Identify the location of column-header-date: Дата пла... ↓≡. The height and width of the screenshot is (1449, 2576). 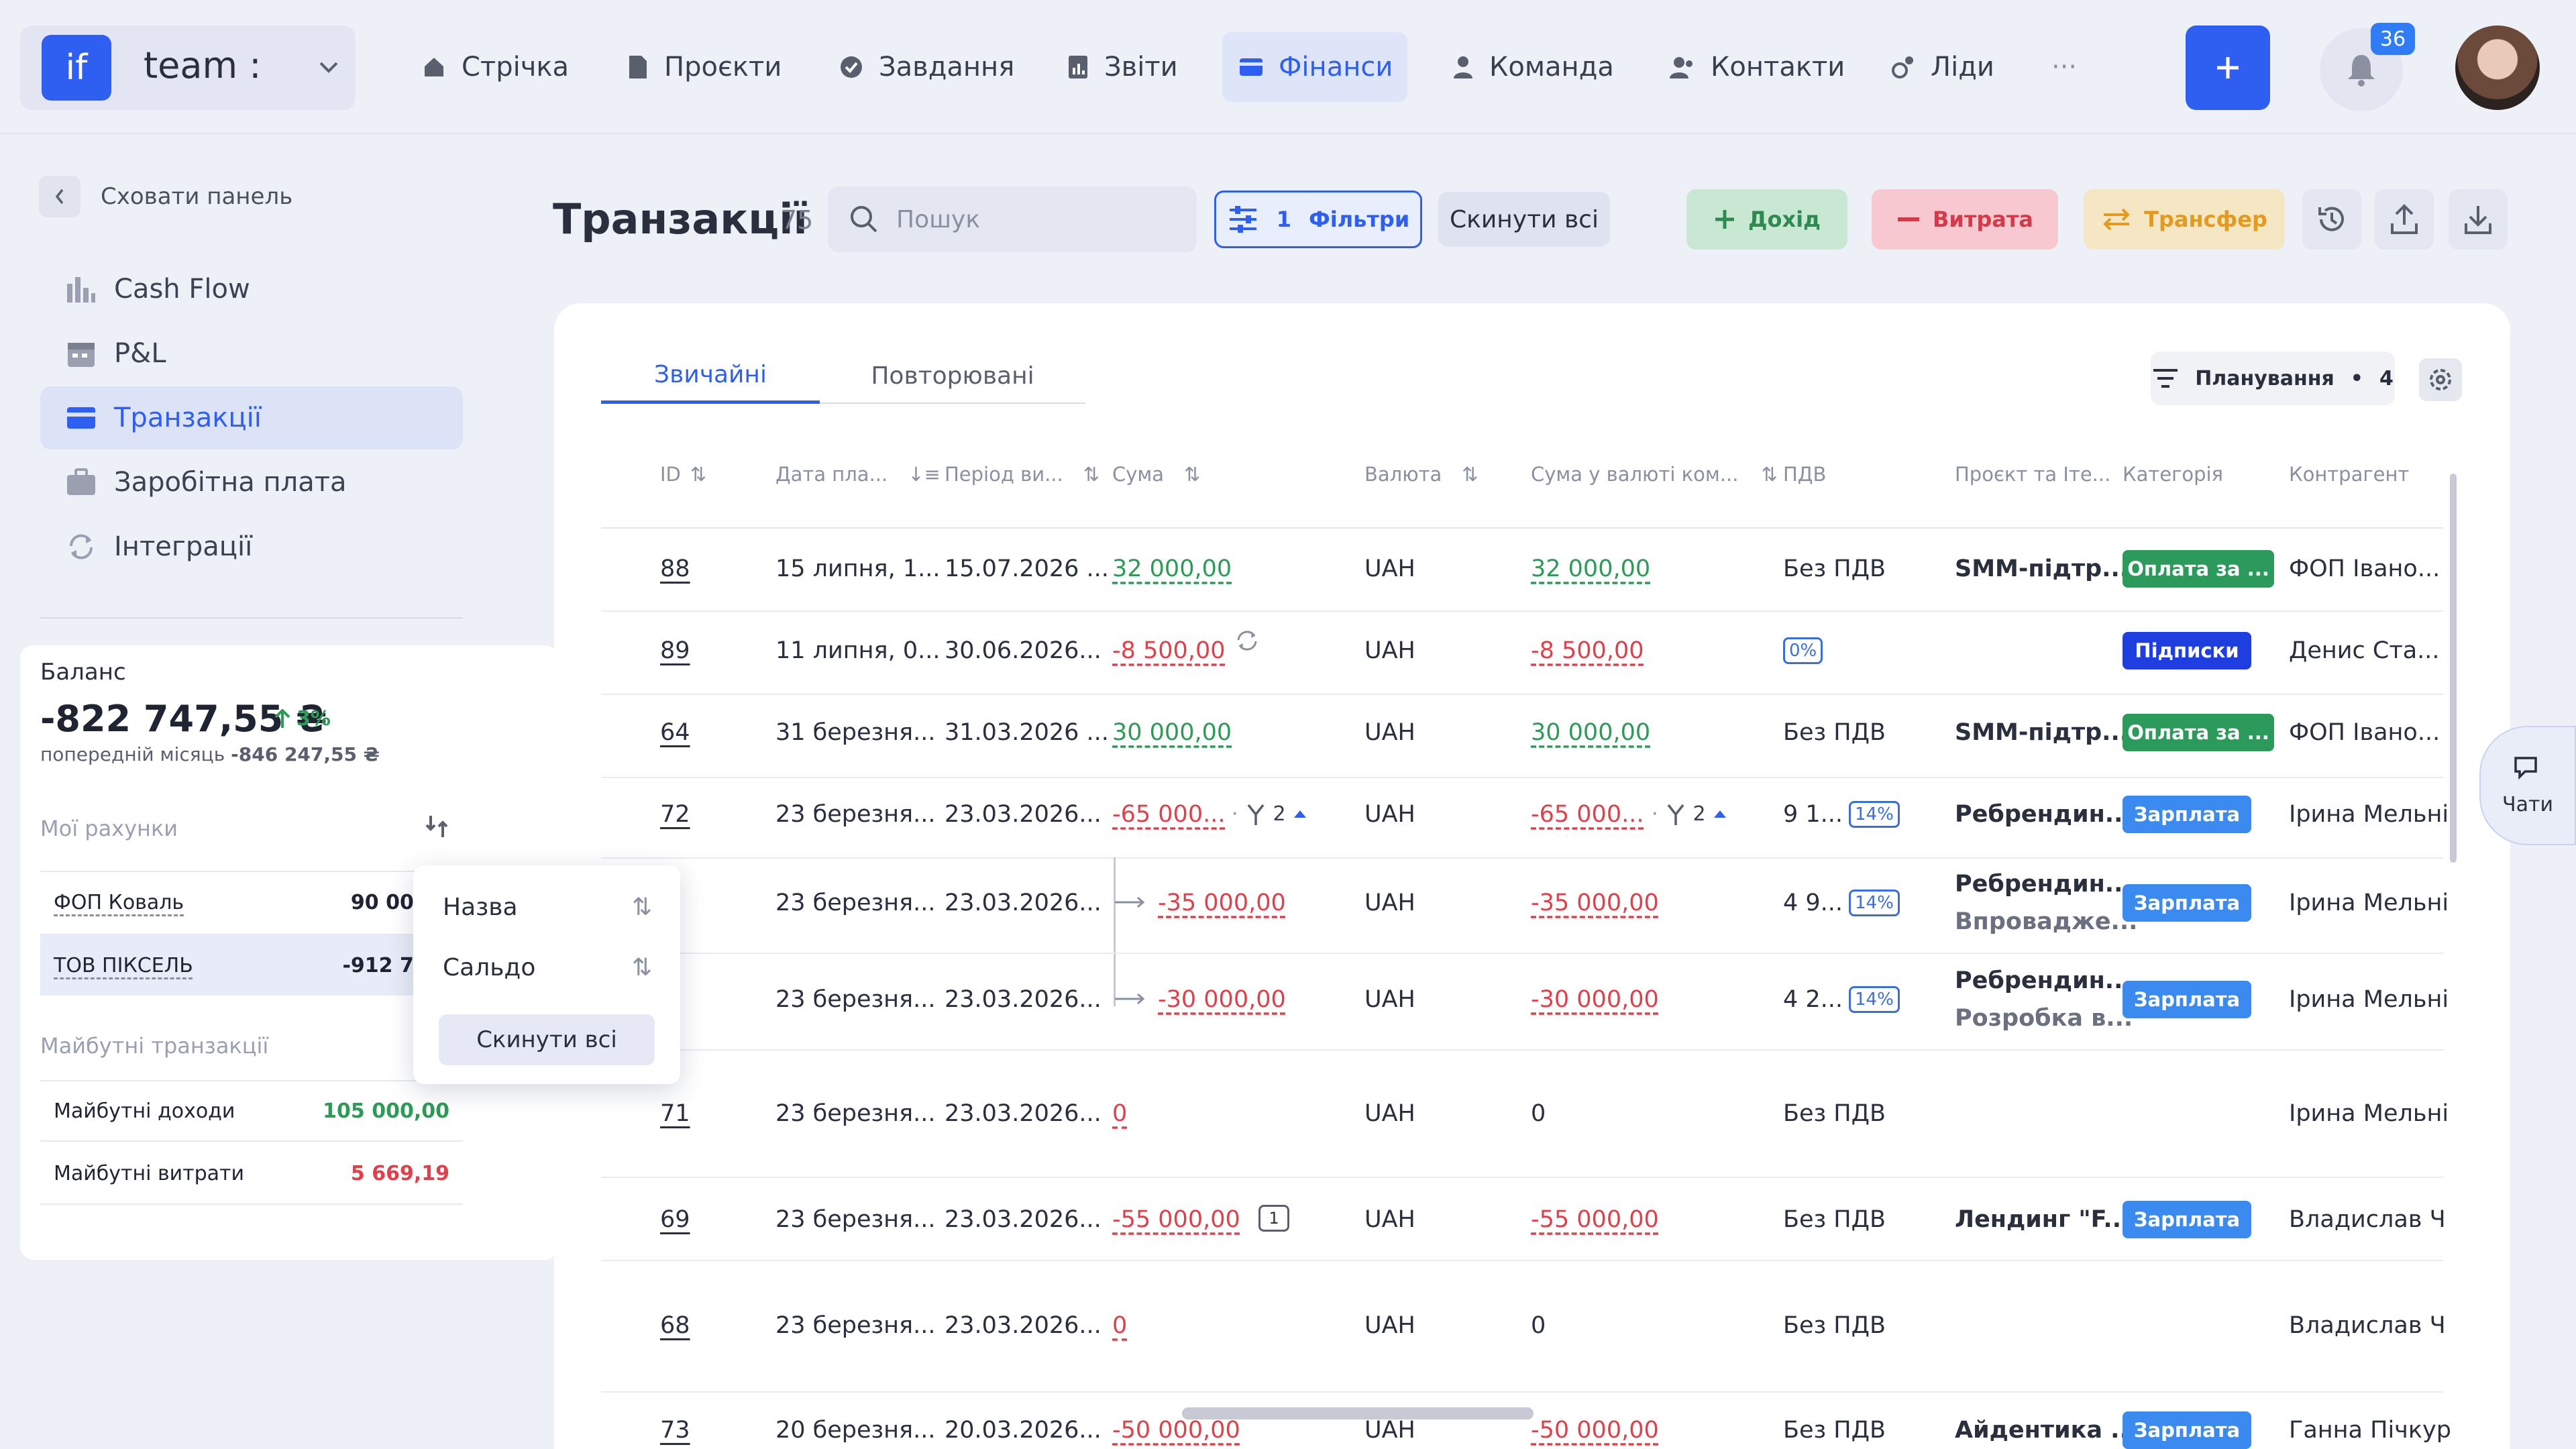
(858, 474).